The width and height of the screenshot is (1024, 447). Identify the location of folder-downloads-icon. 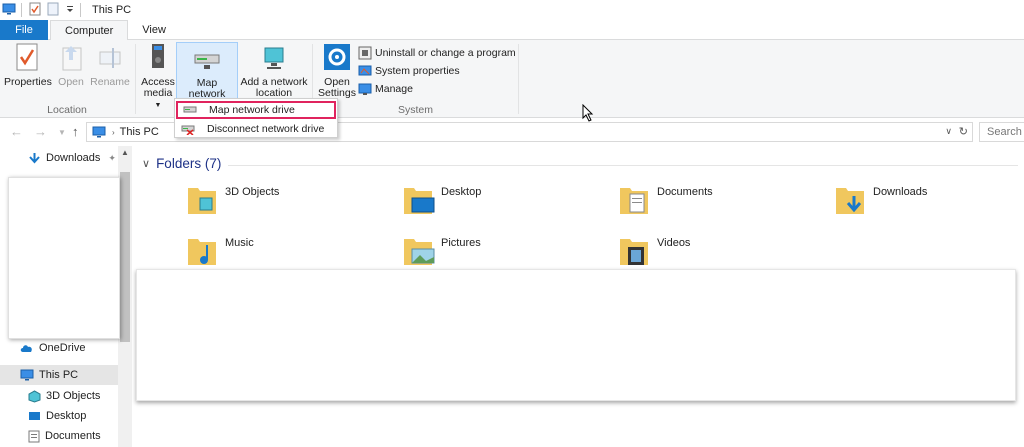
(850, 201).